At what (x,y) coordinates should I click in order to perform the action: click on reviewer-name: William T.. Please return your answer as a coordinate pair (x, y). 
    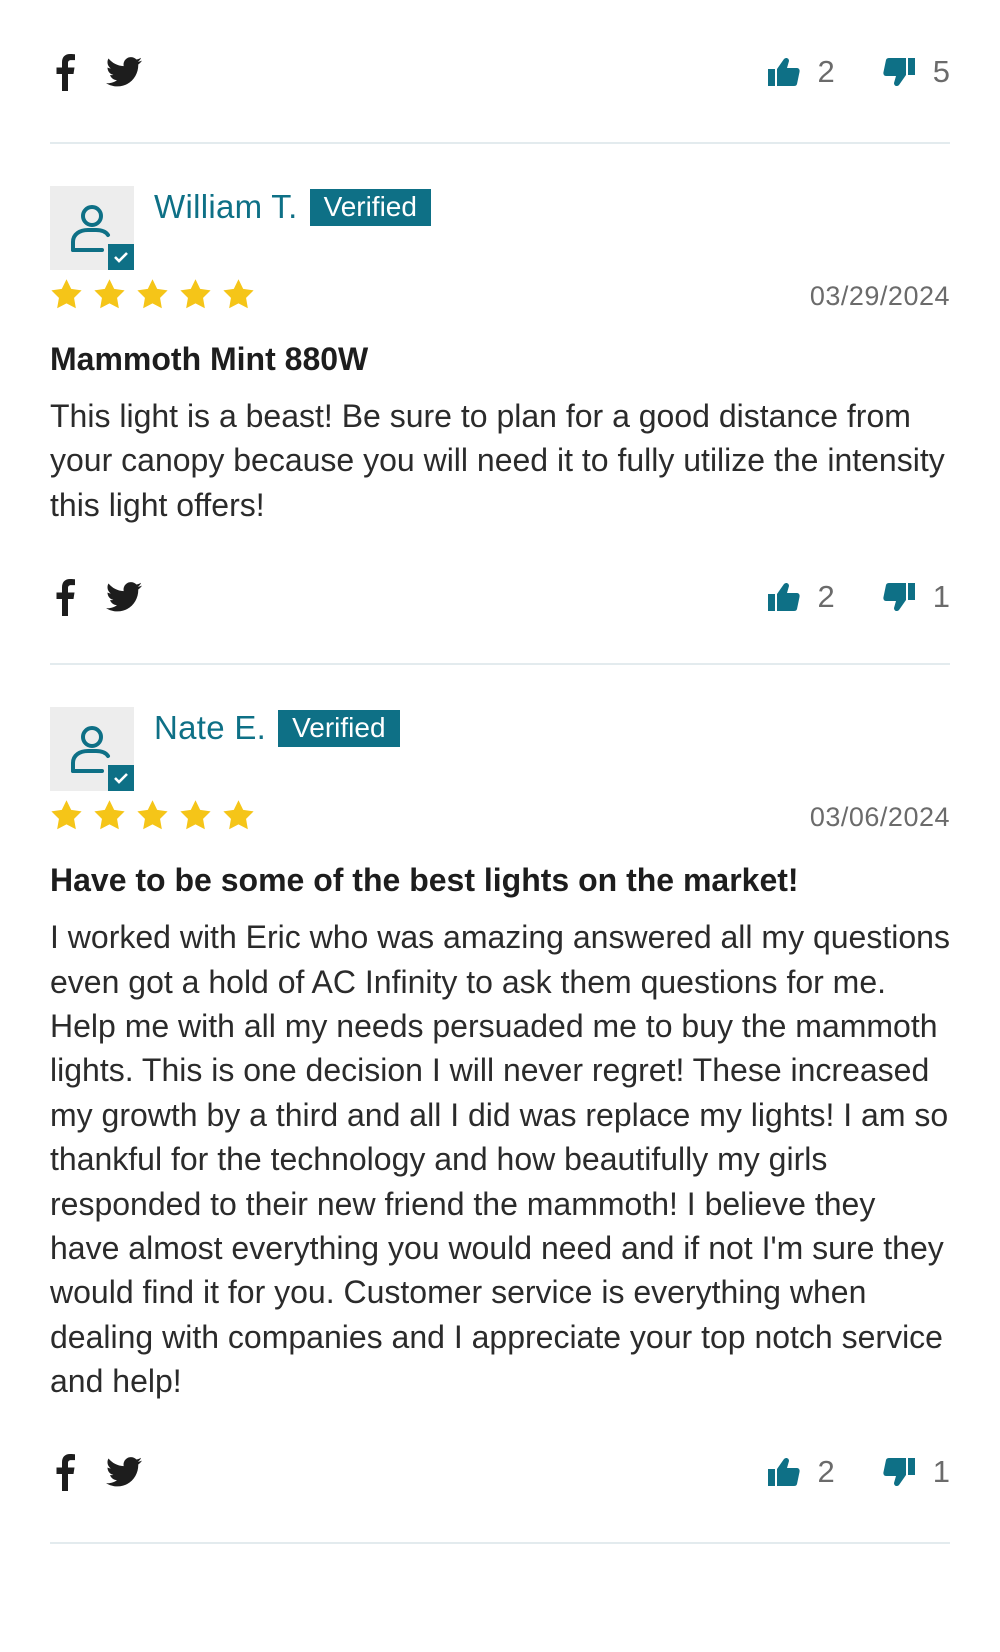
    Looking at the image, I should click on (226, 206).